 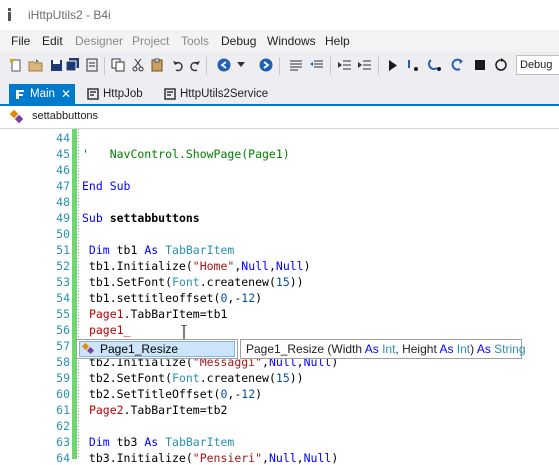 I want to click on line-number: 58, so click(x=63, y=362).